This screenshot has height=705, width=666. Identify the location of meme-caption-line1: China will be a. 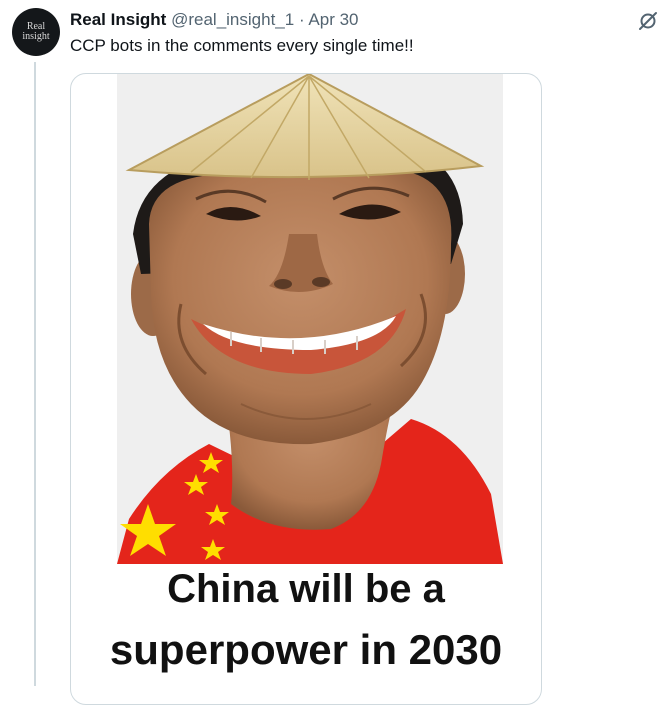
(306, 589).